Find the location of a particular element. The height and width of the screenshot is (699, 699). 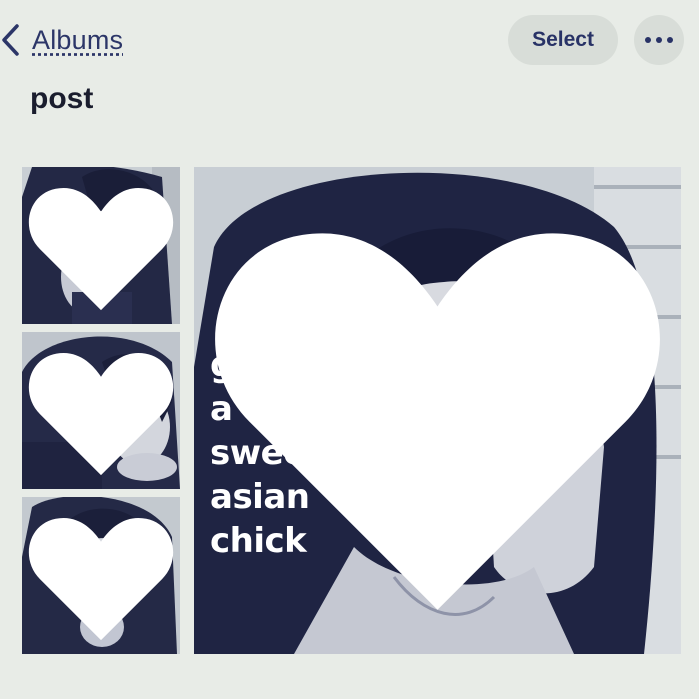

album-title: post is located at coordinates (62, 98).